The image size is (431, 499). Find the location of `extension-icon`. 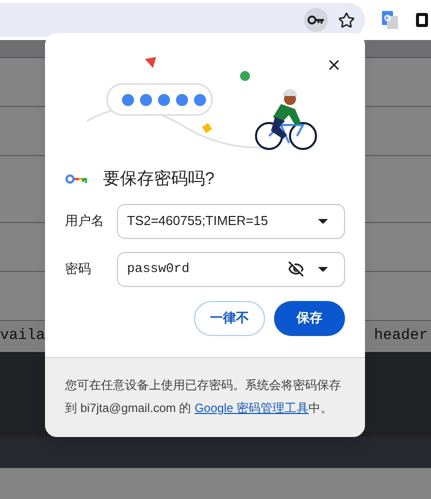

extension-icon is located at coordinates (422, 20).